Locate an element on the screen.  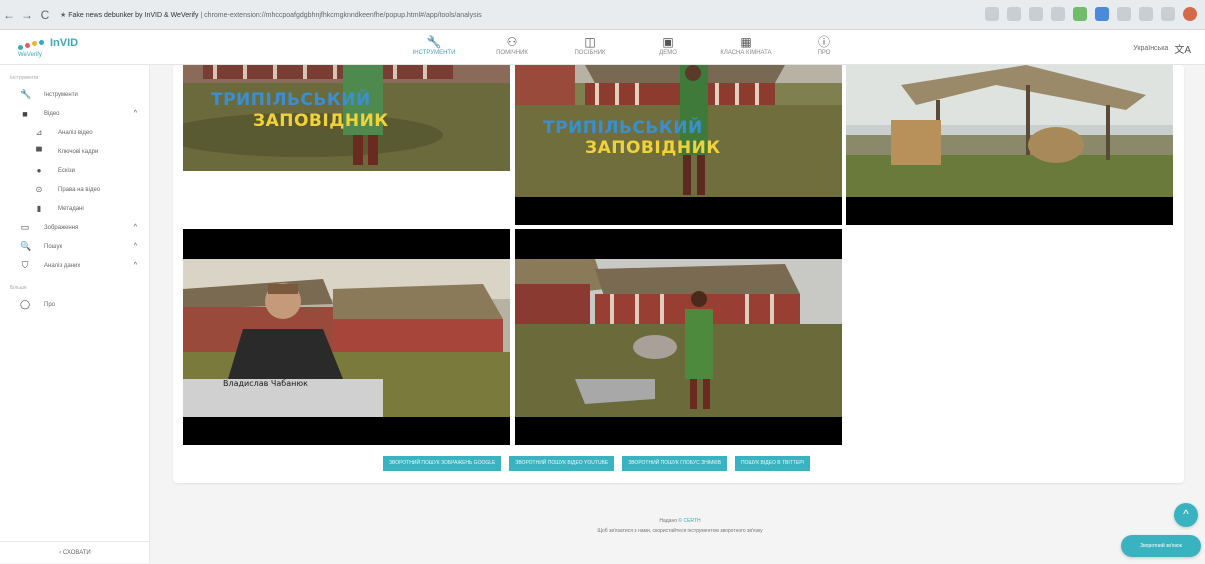
tab-demo: ▣ ДЕМО is located at coordinates (668, 45).